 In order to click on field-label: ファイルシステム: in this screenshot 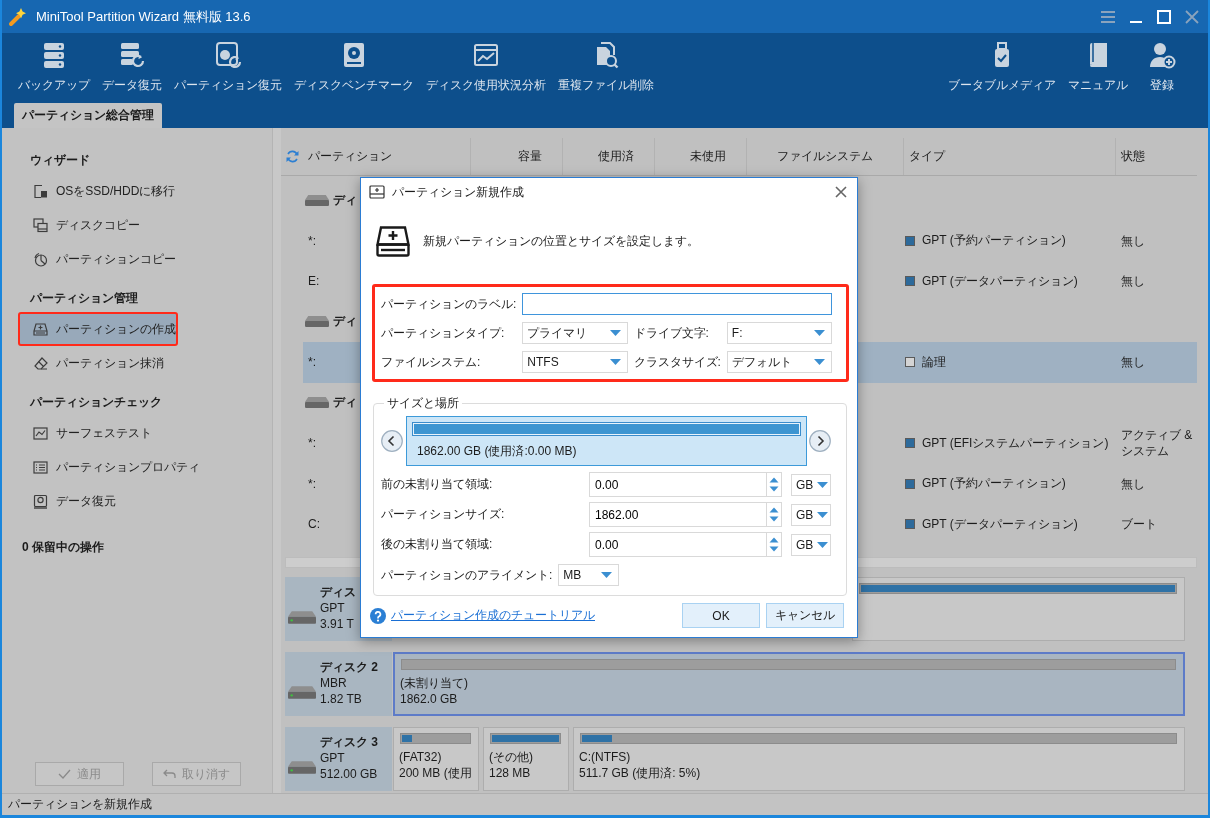, I will do `click(431, 362)`.